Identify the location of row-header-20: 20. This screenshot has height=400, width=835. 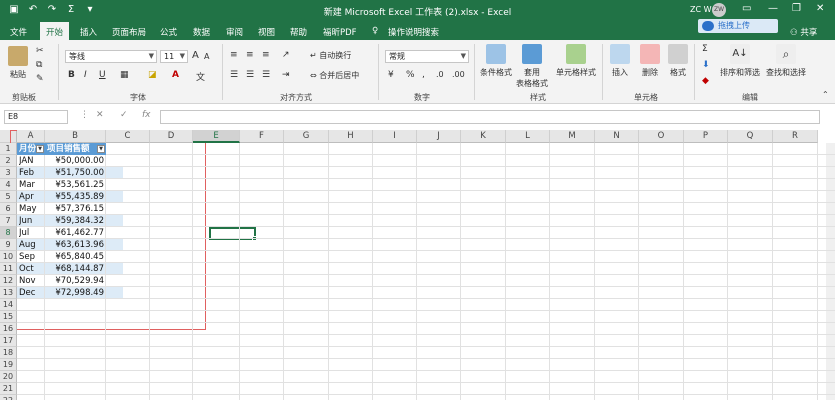
(8, 377).